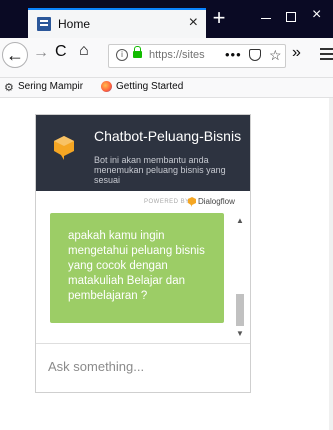 This screenshot has height=430, width=333. I want to click on title-bar: Home × + ×, so click(166, 19).